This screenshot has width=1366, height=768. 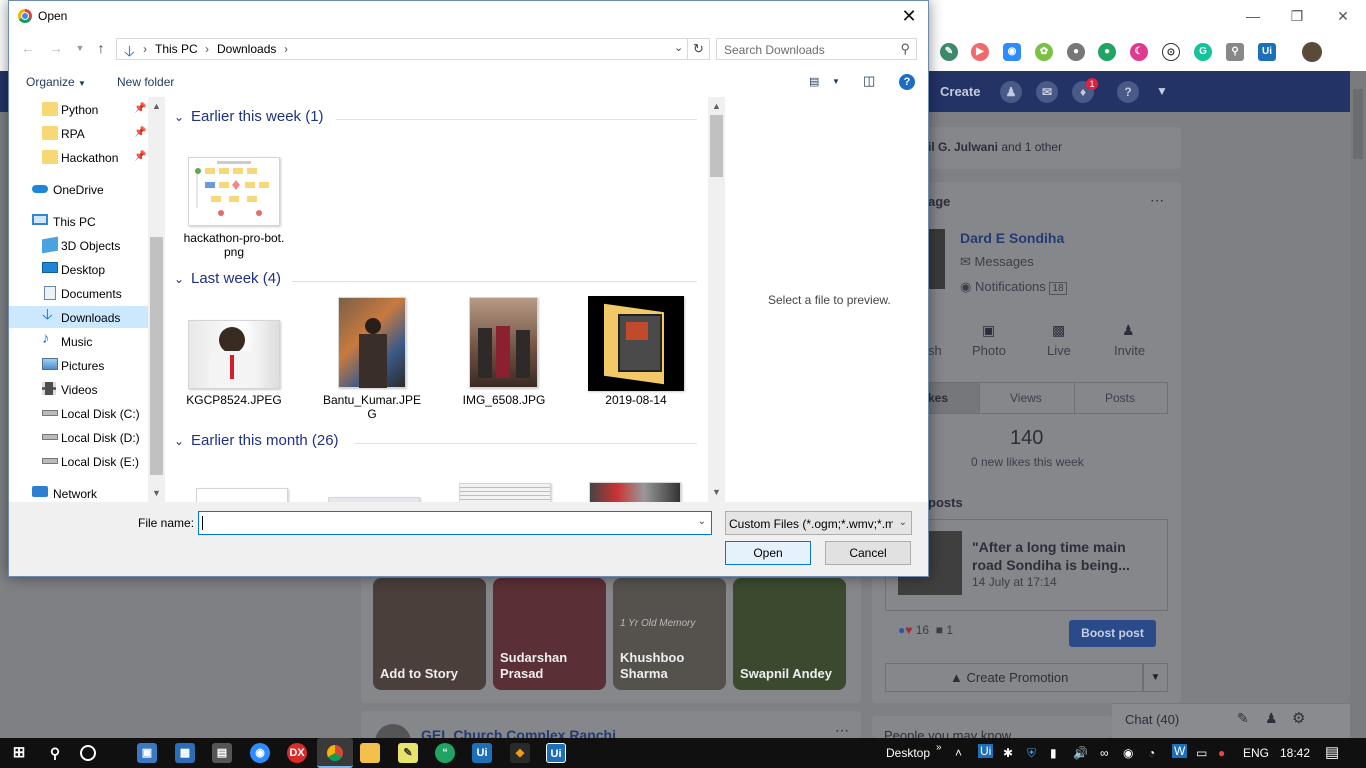 I want to click on show-hidden-icons: ˄, so click(x=958, y=753).